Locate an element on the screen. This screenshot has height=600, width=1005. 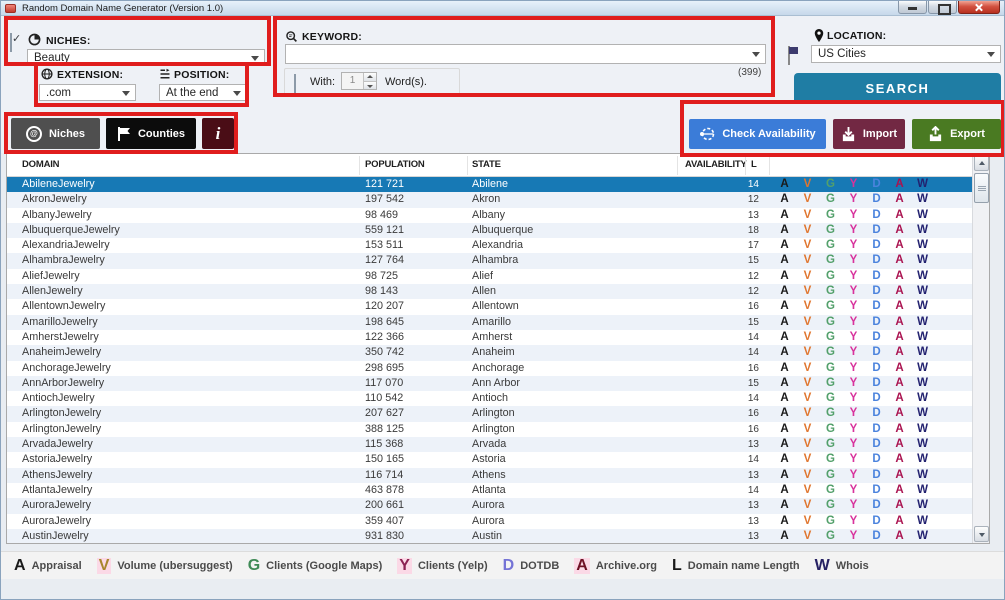
table-row: AthensJewelry 116 714 Athens 13 AVGYDAW is located at coordinates (498, 475).